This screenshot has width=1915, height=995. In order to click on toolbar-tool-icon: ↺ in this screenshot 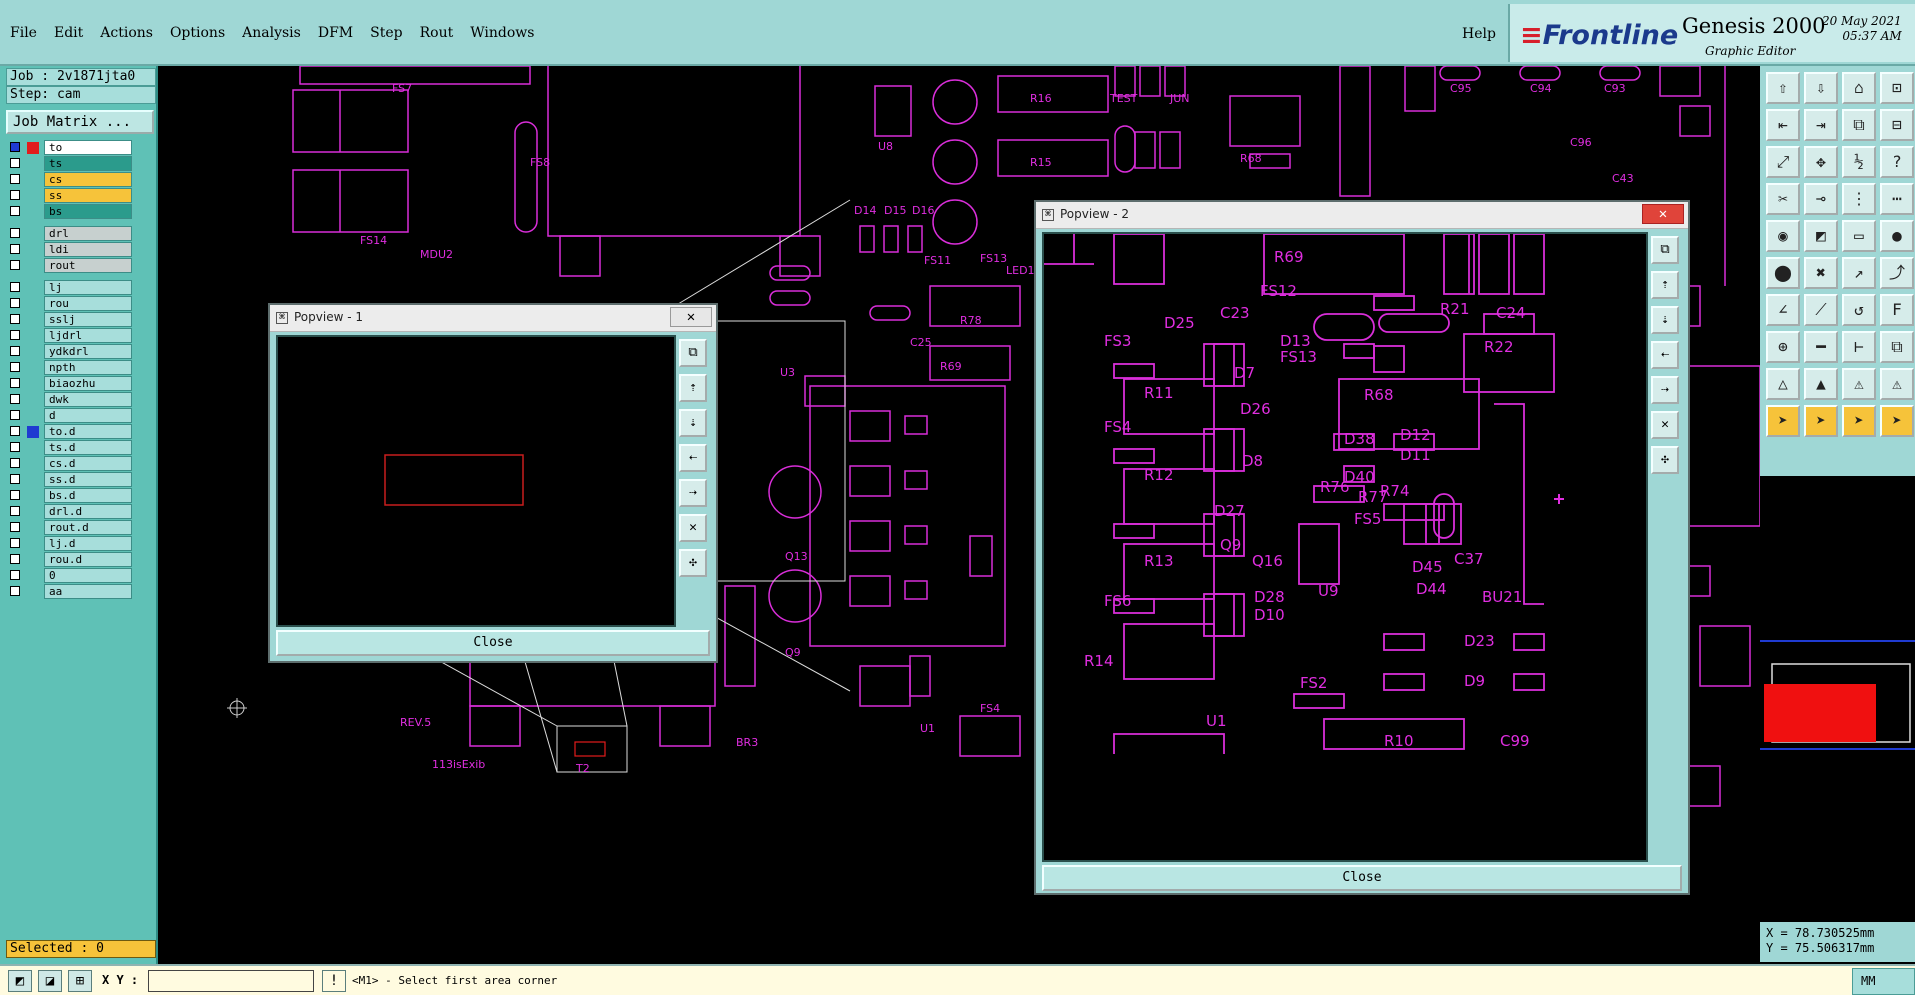, I will do `click(1859, 310)`.